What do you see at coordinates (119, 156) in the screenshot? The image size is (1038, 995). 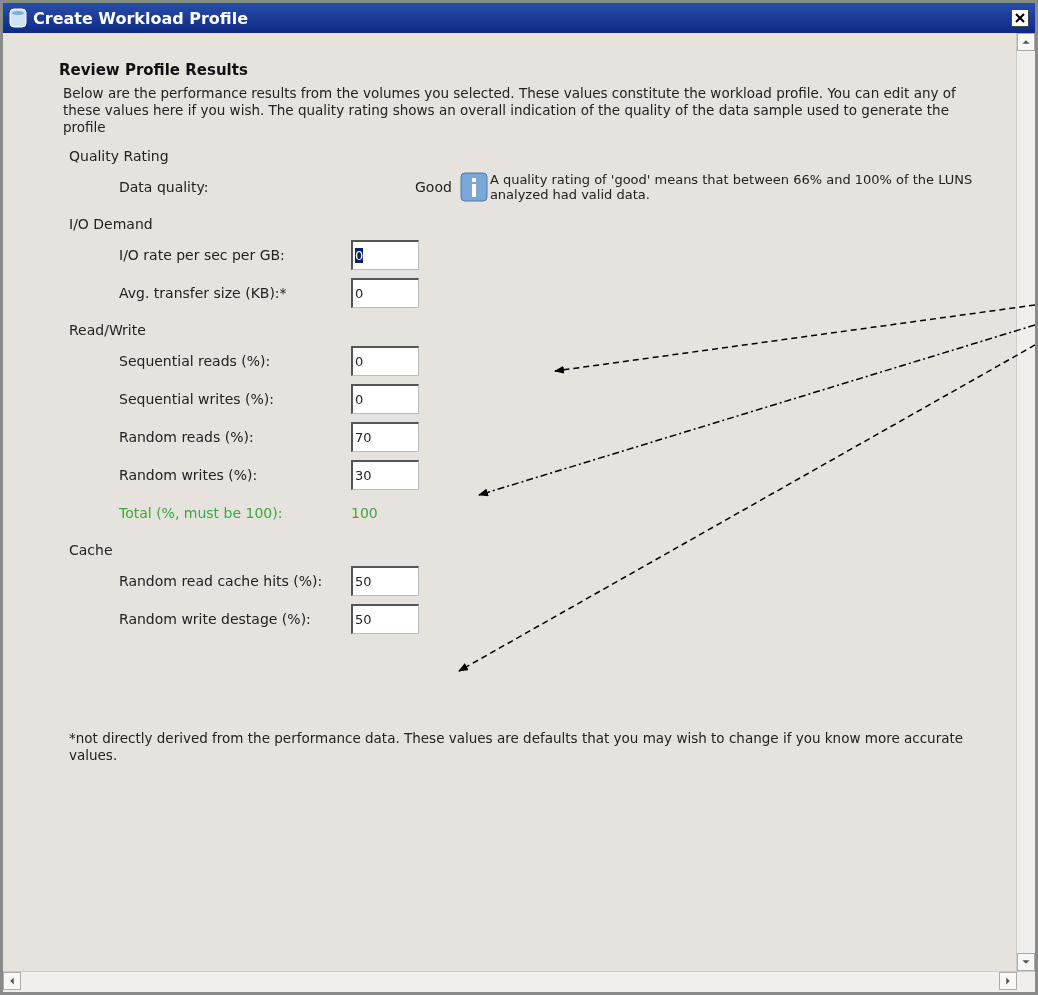 I see `section-title: Quality Rating` at bounding box center [119, 156].